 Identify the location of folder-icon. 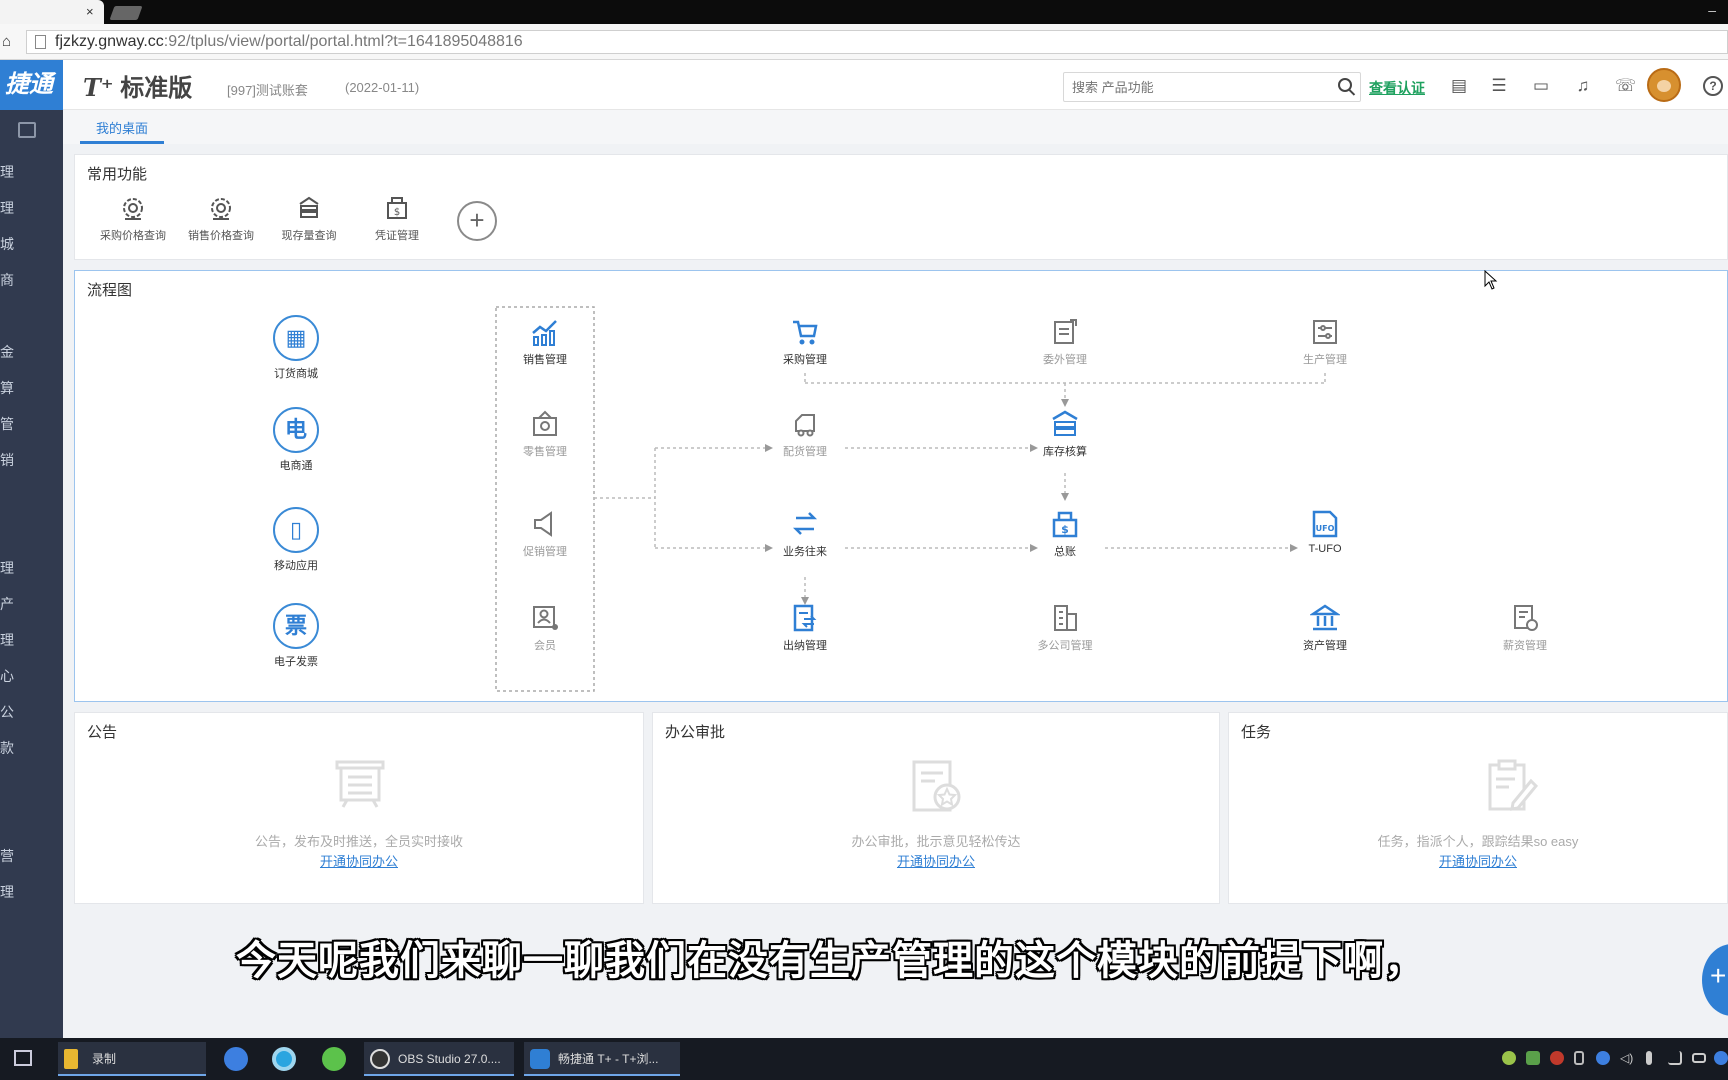
(71, 1059).